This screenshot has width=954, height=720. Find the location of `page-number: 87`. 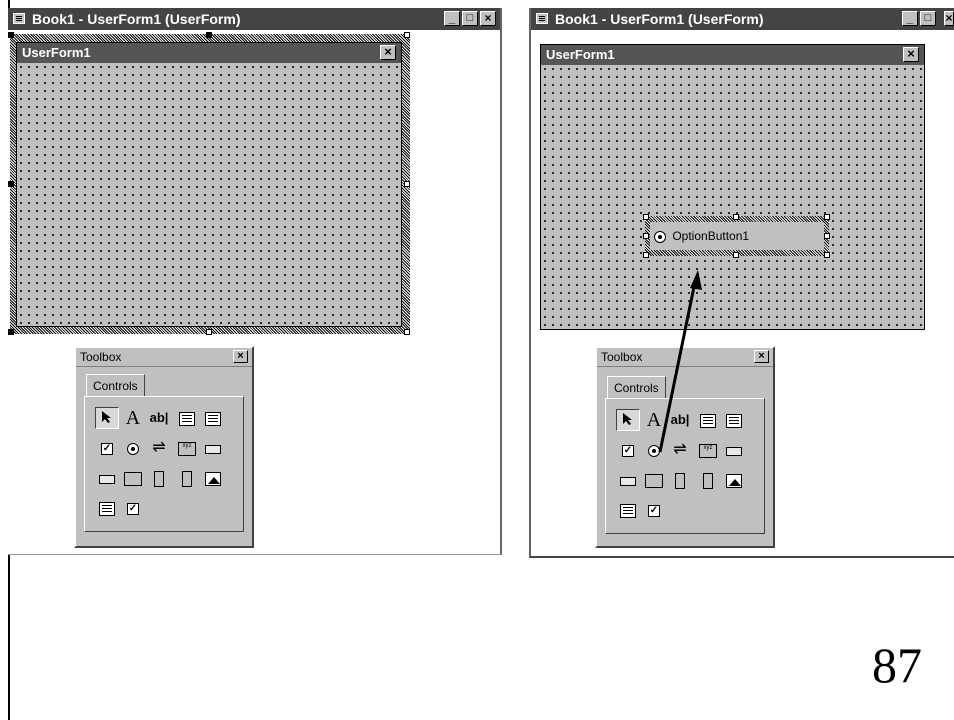

page-number: 87 is located at coordinates (897, 665).